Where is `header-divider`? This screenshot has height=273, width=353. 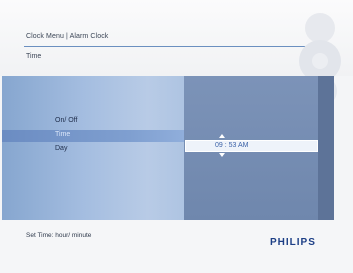
header-divider is located at coordinates (176, 46).